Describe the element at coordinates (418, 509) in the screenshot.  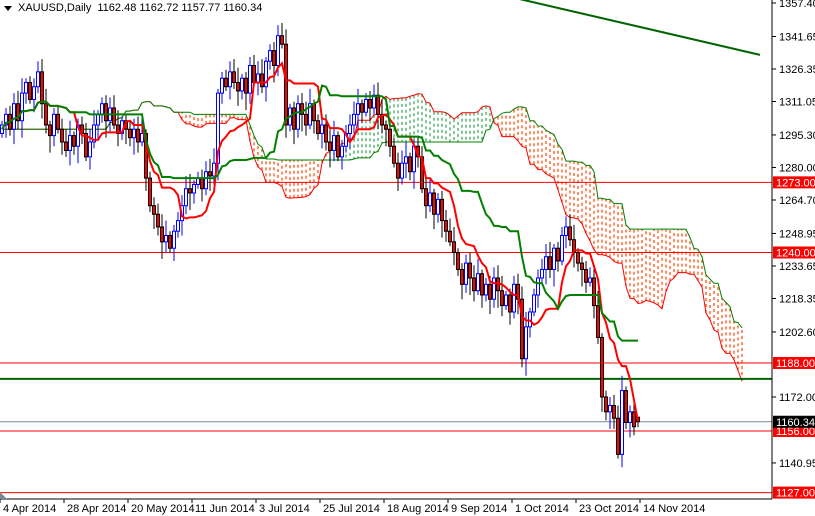
I see `time-tick-label: 18 Aug 2014` at that location.